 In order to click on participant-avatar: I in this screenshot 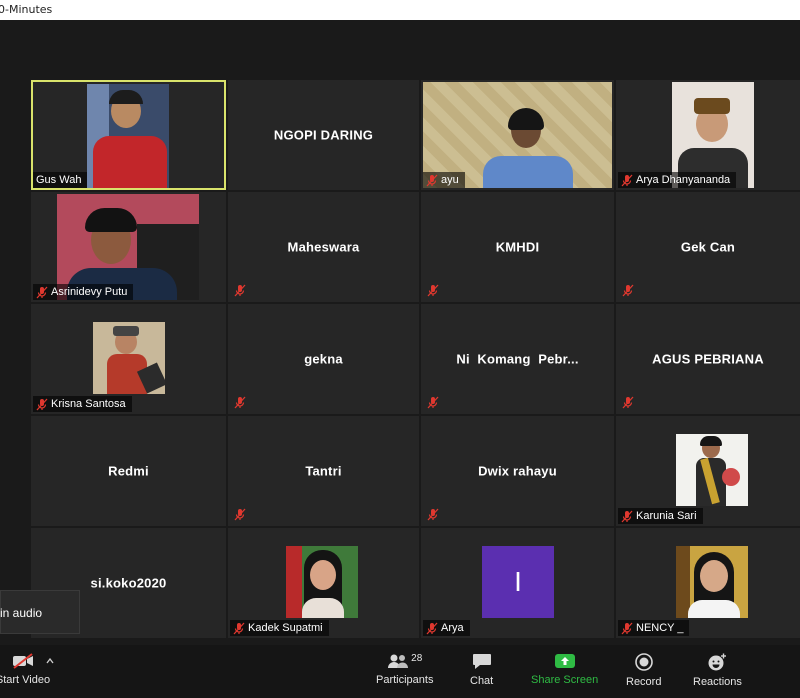, I will do `click(518, 582)`.